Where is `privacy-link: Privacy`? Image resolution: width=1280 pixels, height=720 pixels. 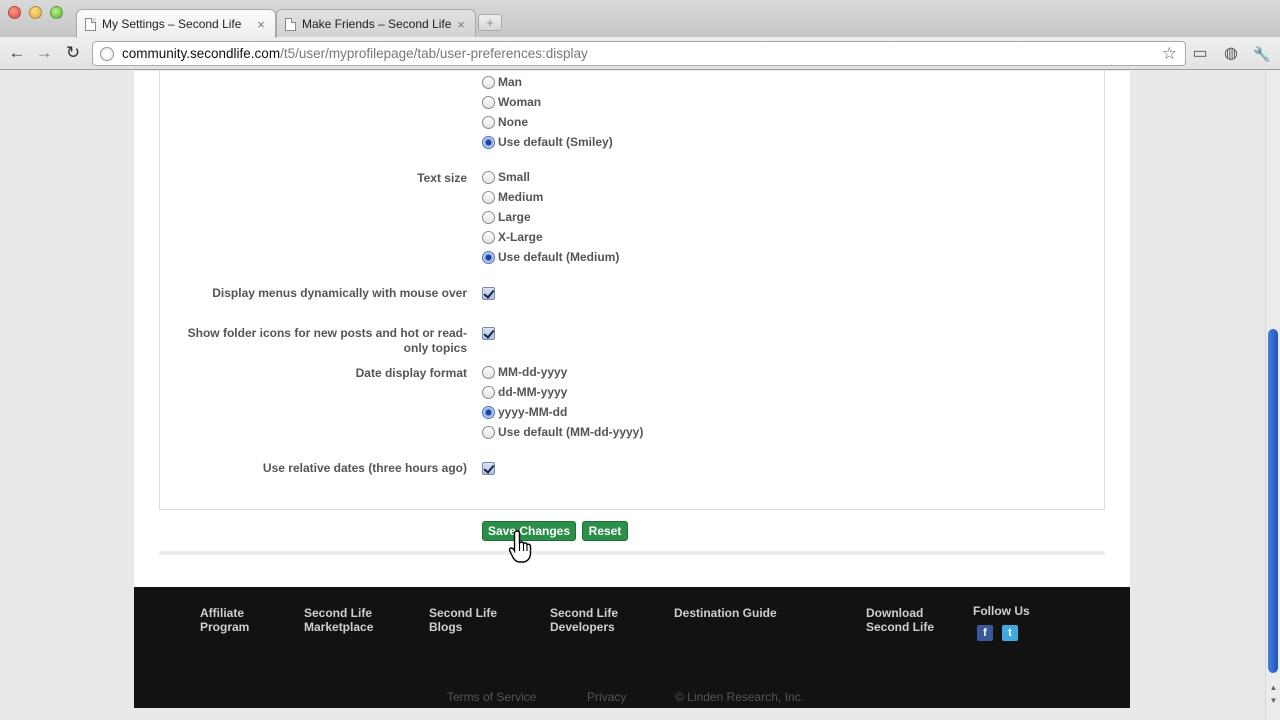 privacy-link: Privacy is located at coordinates (606, 697).